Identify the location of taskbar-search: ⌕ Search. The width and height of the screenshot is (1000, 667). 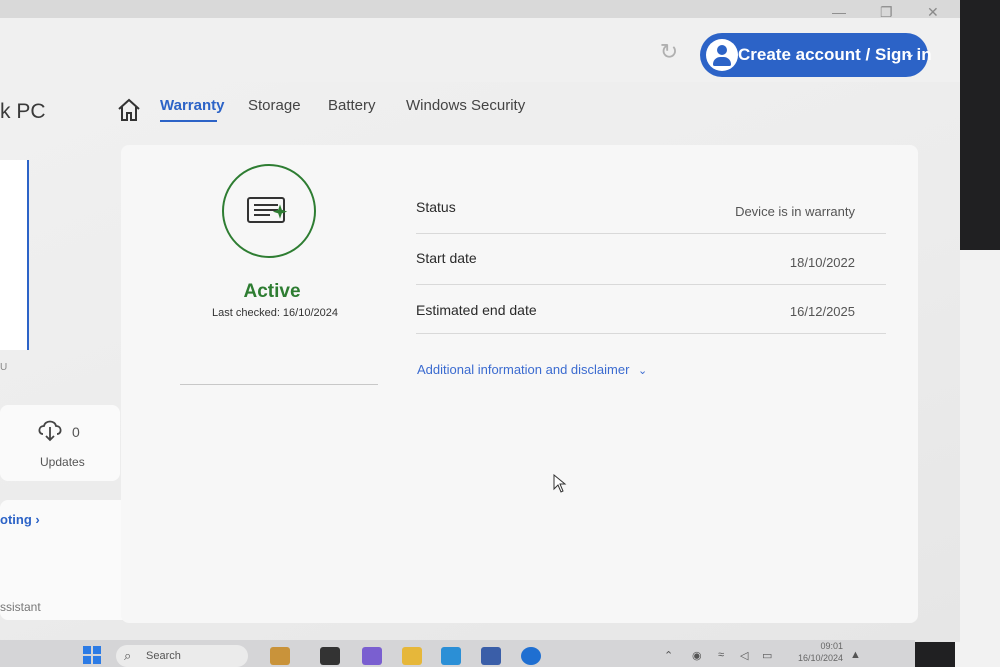
(182, 656).